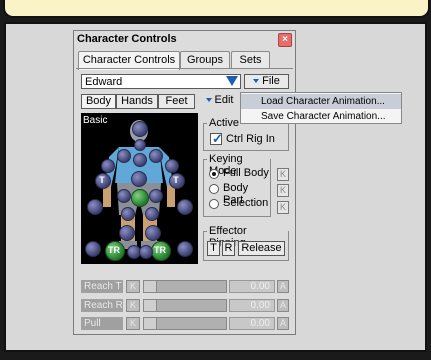  What do you see at coordinates (133, 286) in the screenshot?
I see `reach-t-key-button: K` at bounding box center [133, 286].